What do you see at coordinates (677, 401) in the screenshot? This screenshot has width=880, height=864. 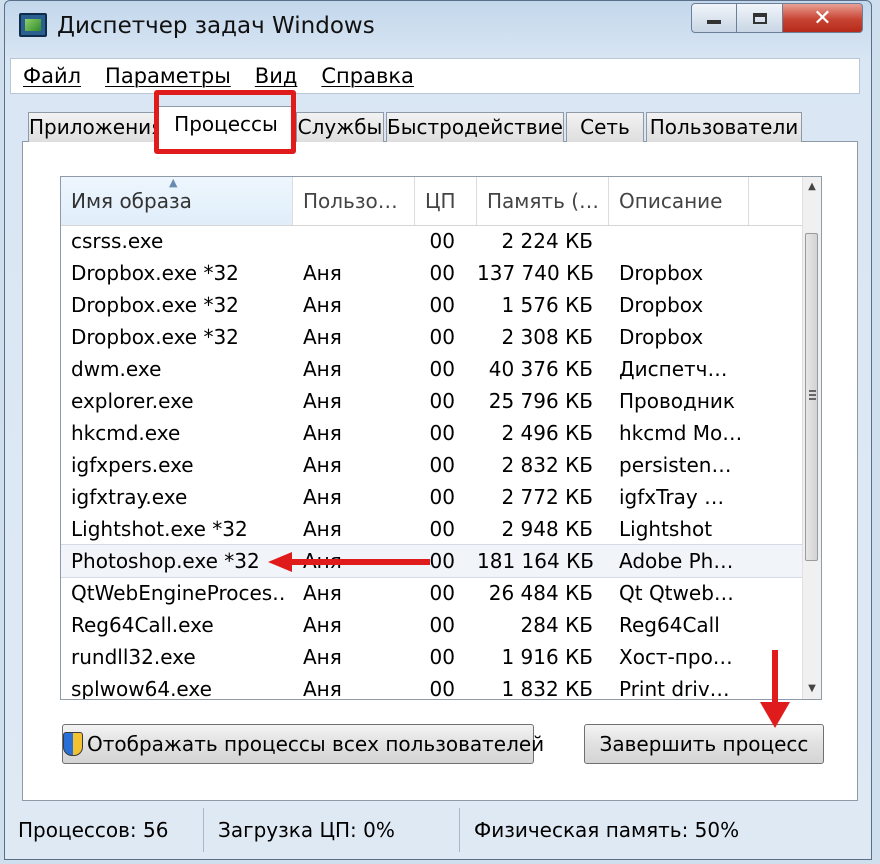 I see `cell-description: Проводник` at bounding box center [677, 401].